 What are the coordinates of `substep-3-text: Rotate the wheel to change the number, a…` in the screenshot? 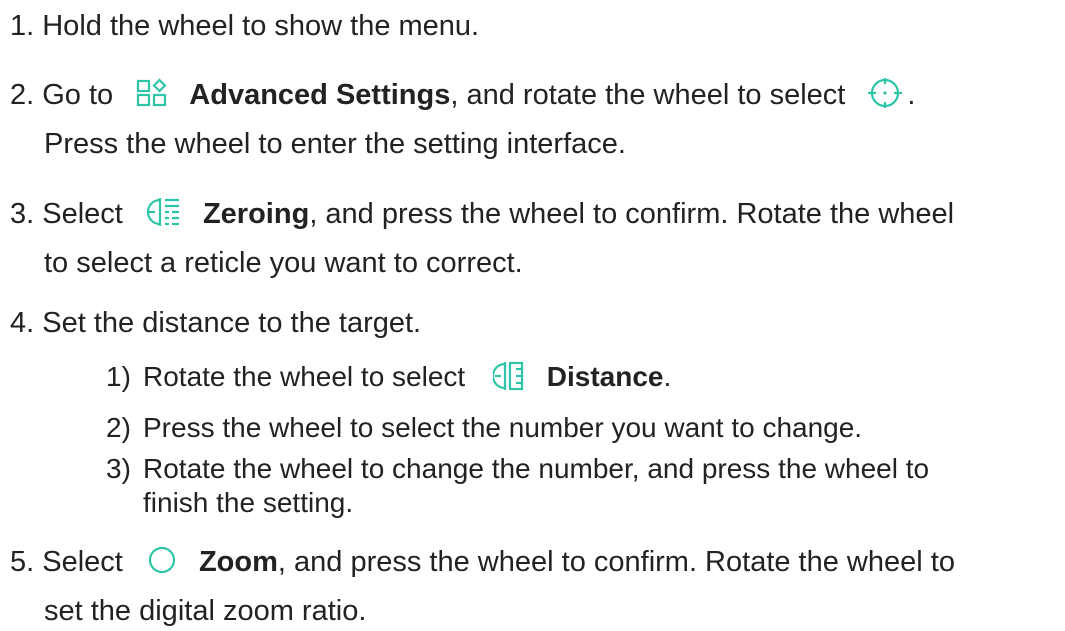 It's located at (536, 468).